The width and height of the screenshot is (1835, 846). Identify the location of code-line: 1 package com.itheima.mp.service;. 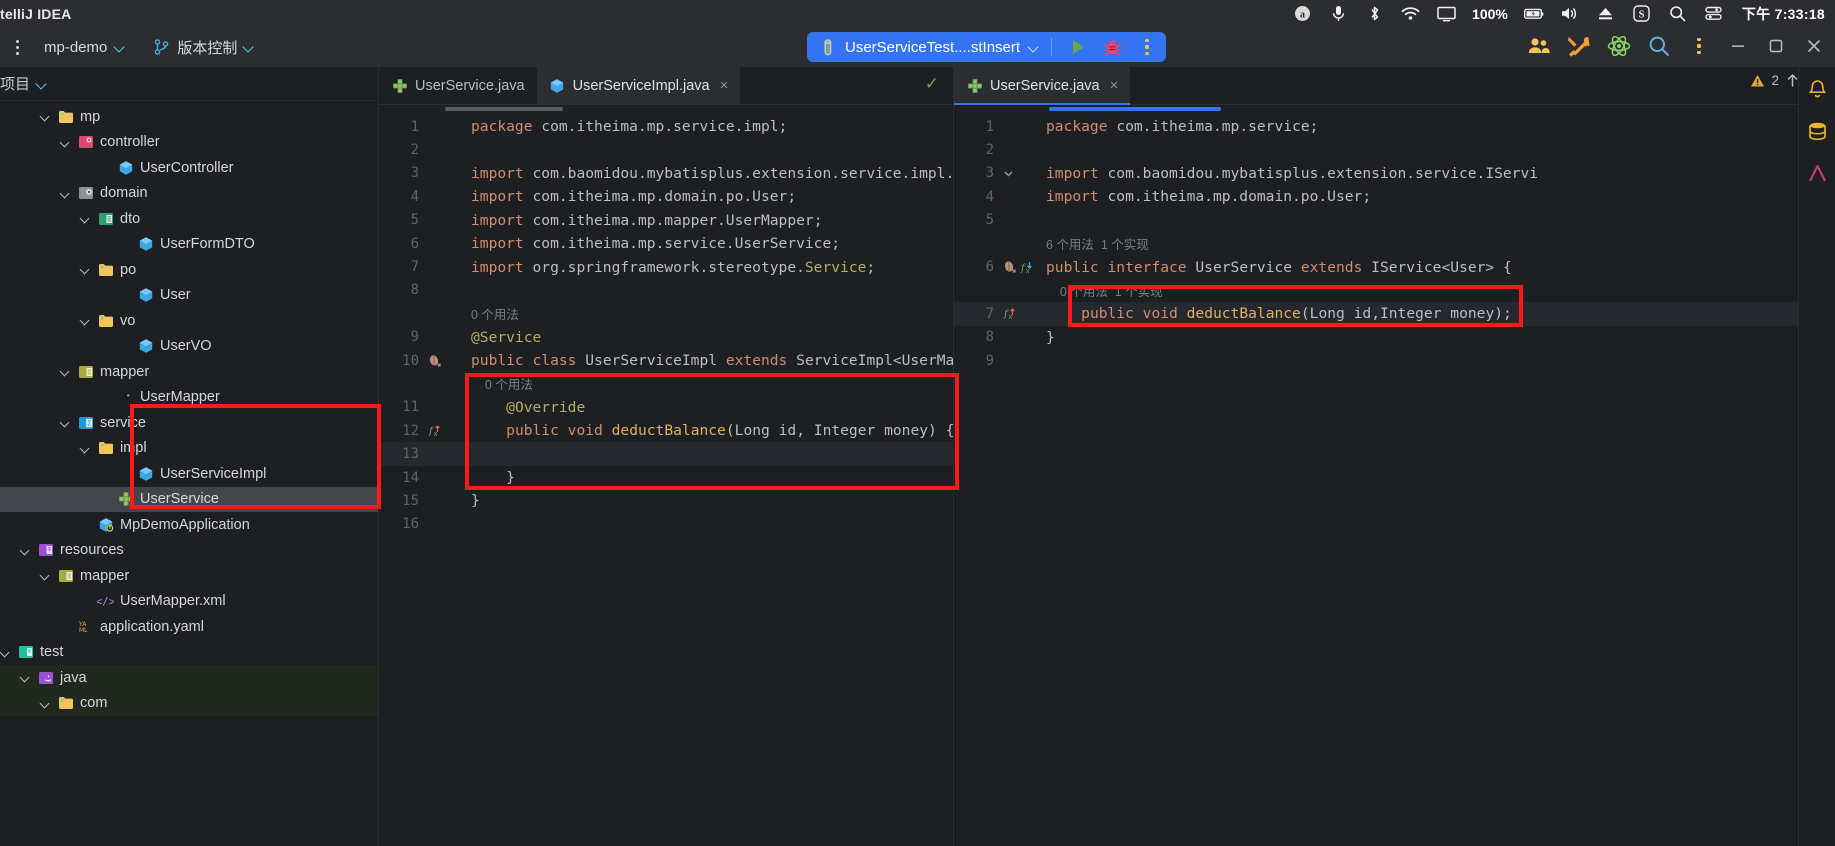
(1394, 126).